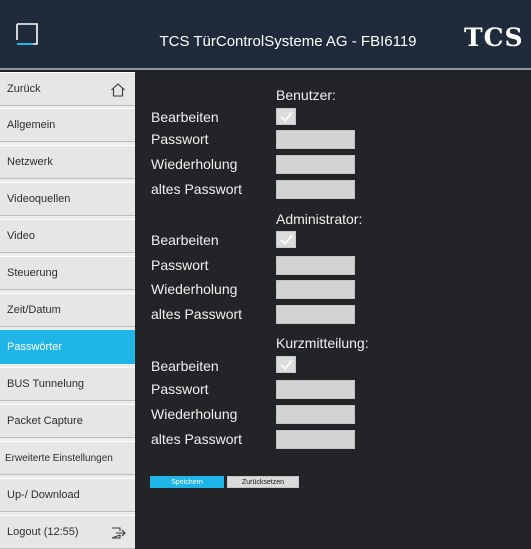 The width and height of the screenshot is (531, 549). I want to click on section-title-administrator: Administrator:, so click(319, 219).